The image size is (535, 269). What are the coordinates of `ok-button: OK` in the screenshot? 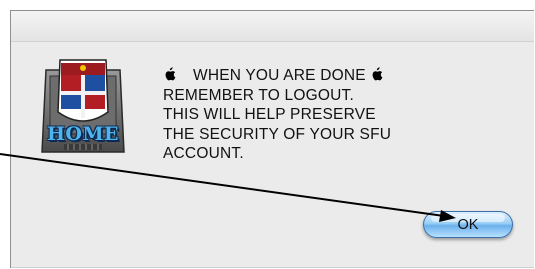 It's located at (468, 224).